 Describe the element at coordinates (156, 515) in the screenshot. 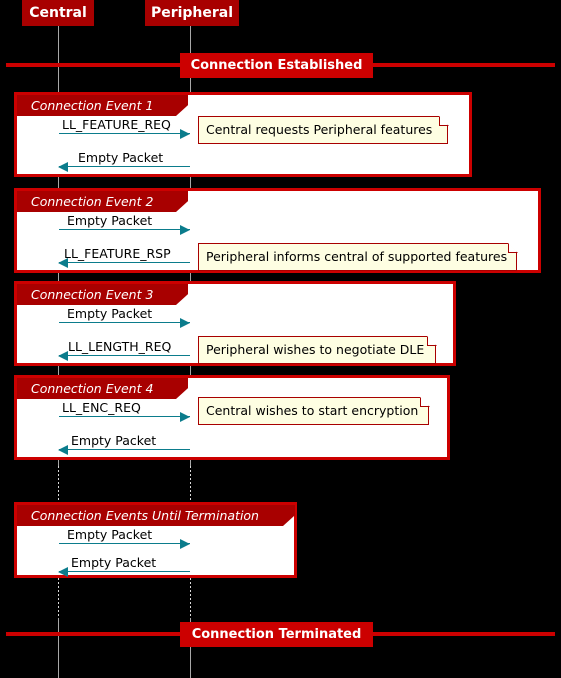

I see `group-header-connection-events-until-termination: Connection Events Until Termination` at that location.